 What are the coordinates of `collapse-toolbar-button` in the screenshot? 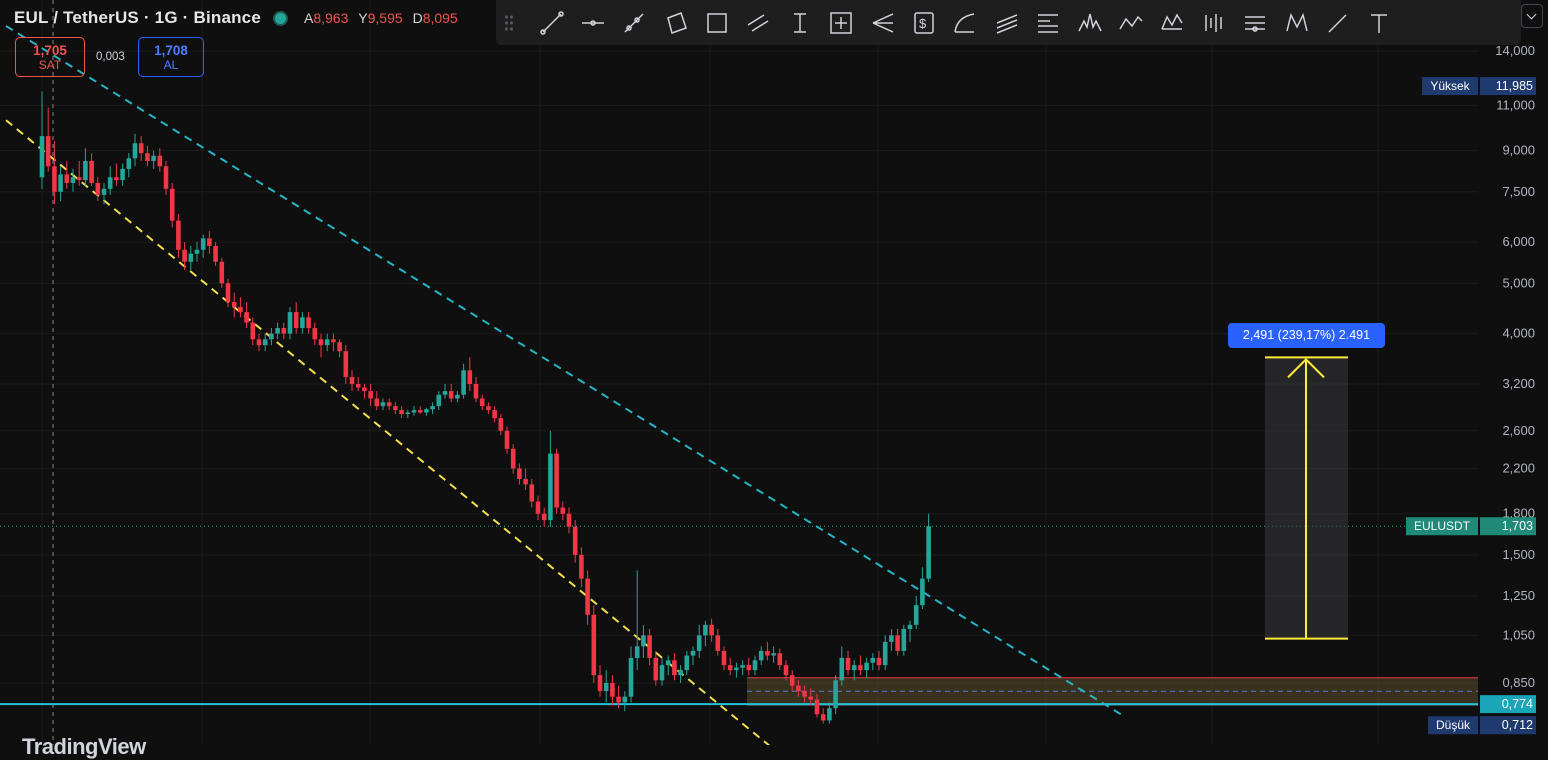 It's located at (1532, 16).